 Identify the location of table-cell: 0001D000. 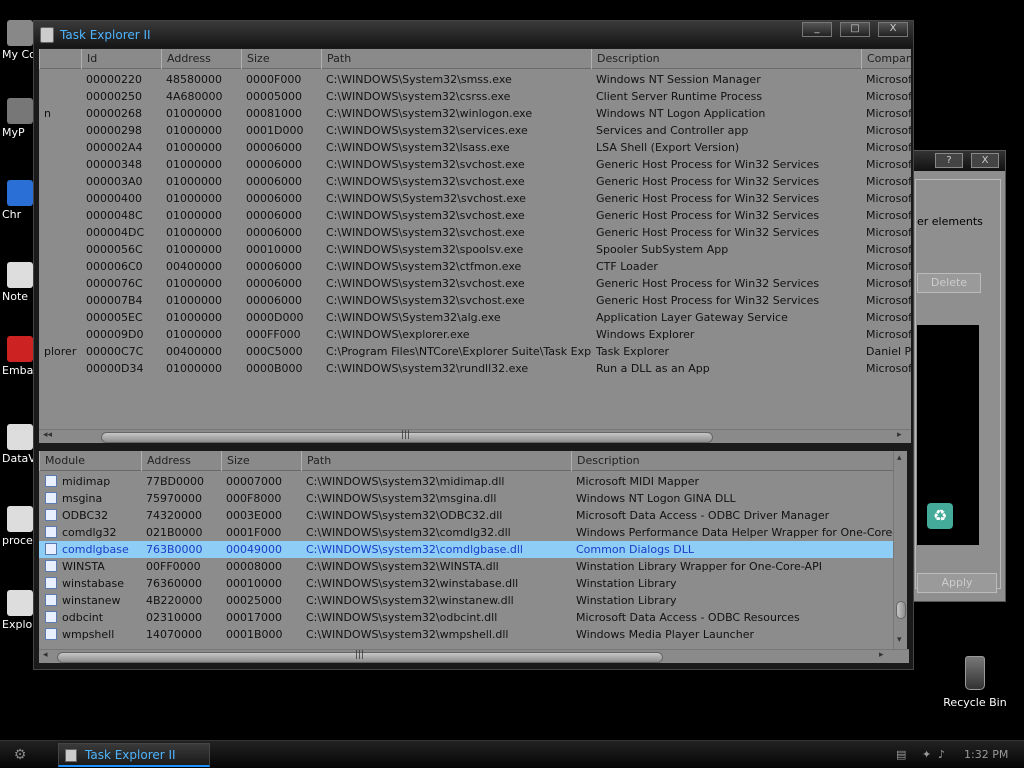
(275, 130).